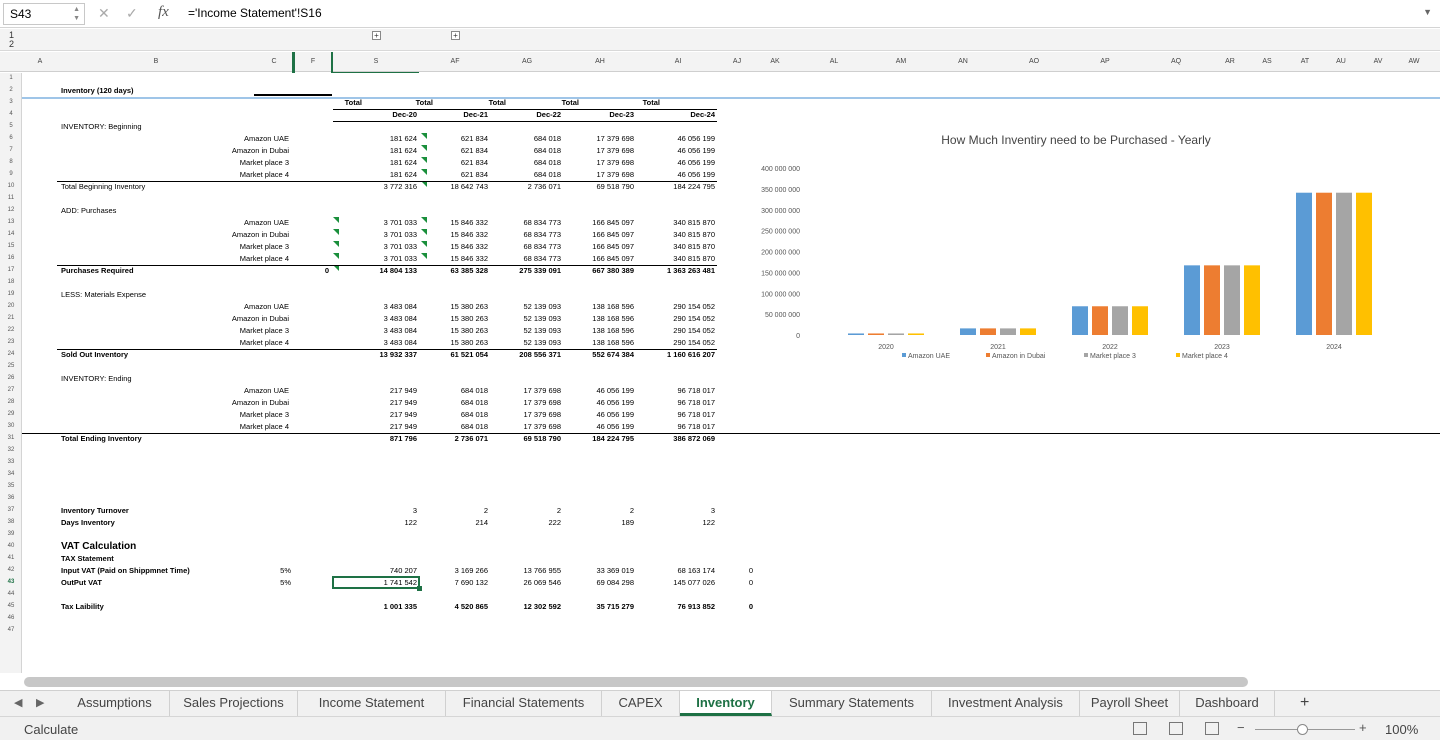 The image size is (1440, 740). I want to click on row-header: 20, so click(11, 306).